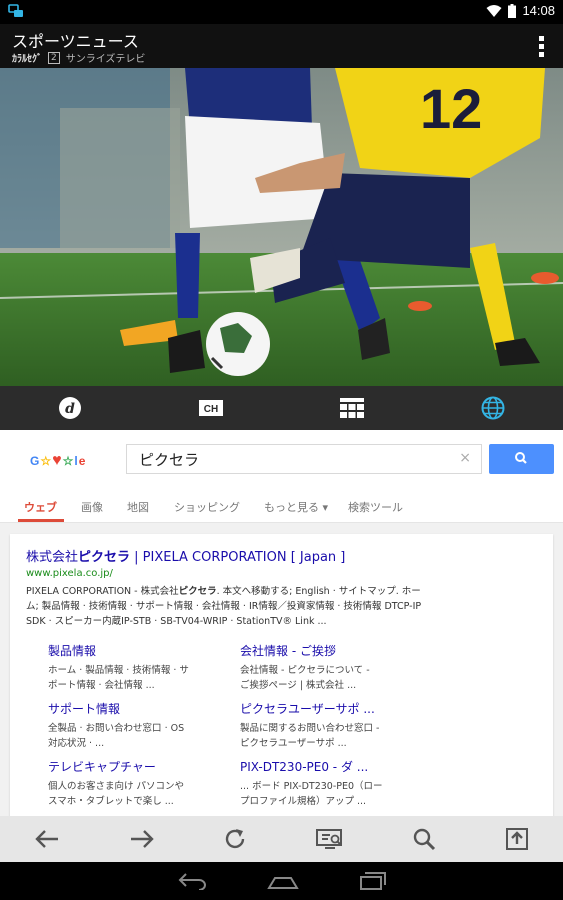 This screenshot has height=900, width=563. I want to click on share-upload-icon, so click(517, 839).